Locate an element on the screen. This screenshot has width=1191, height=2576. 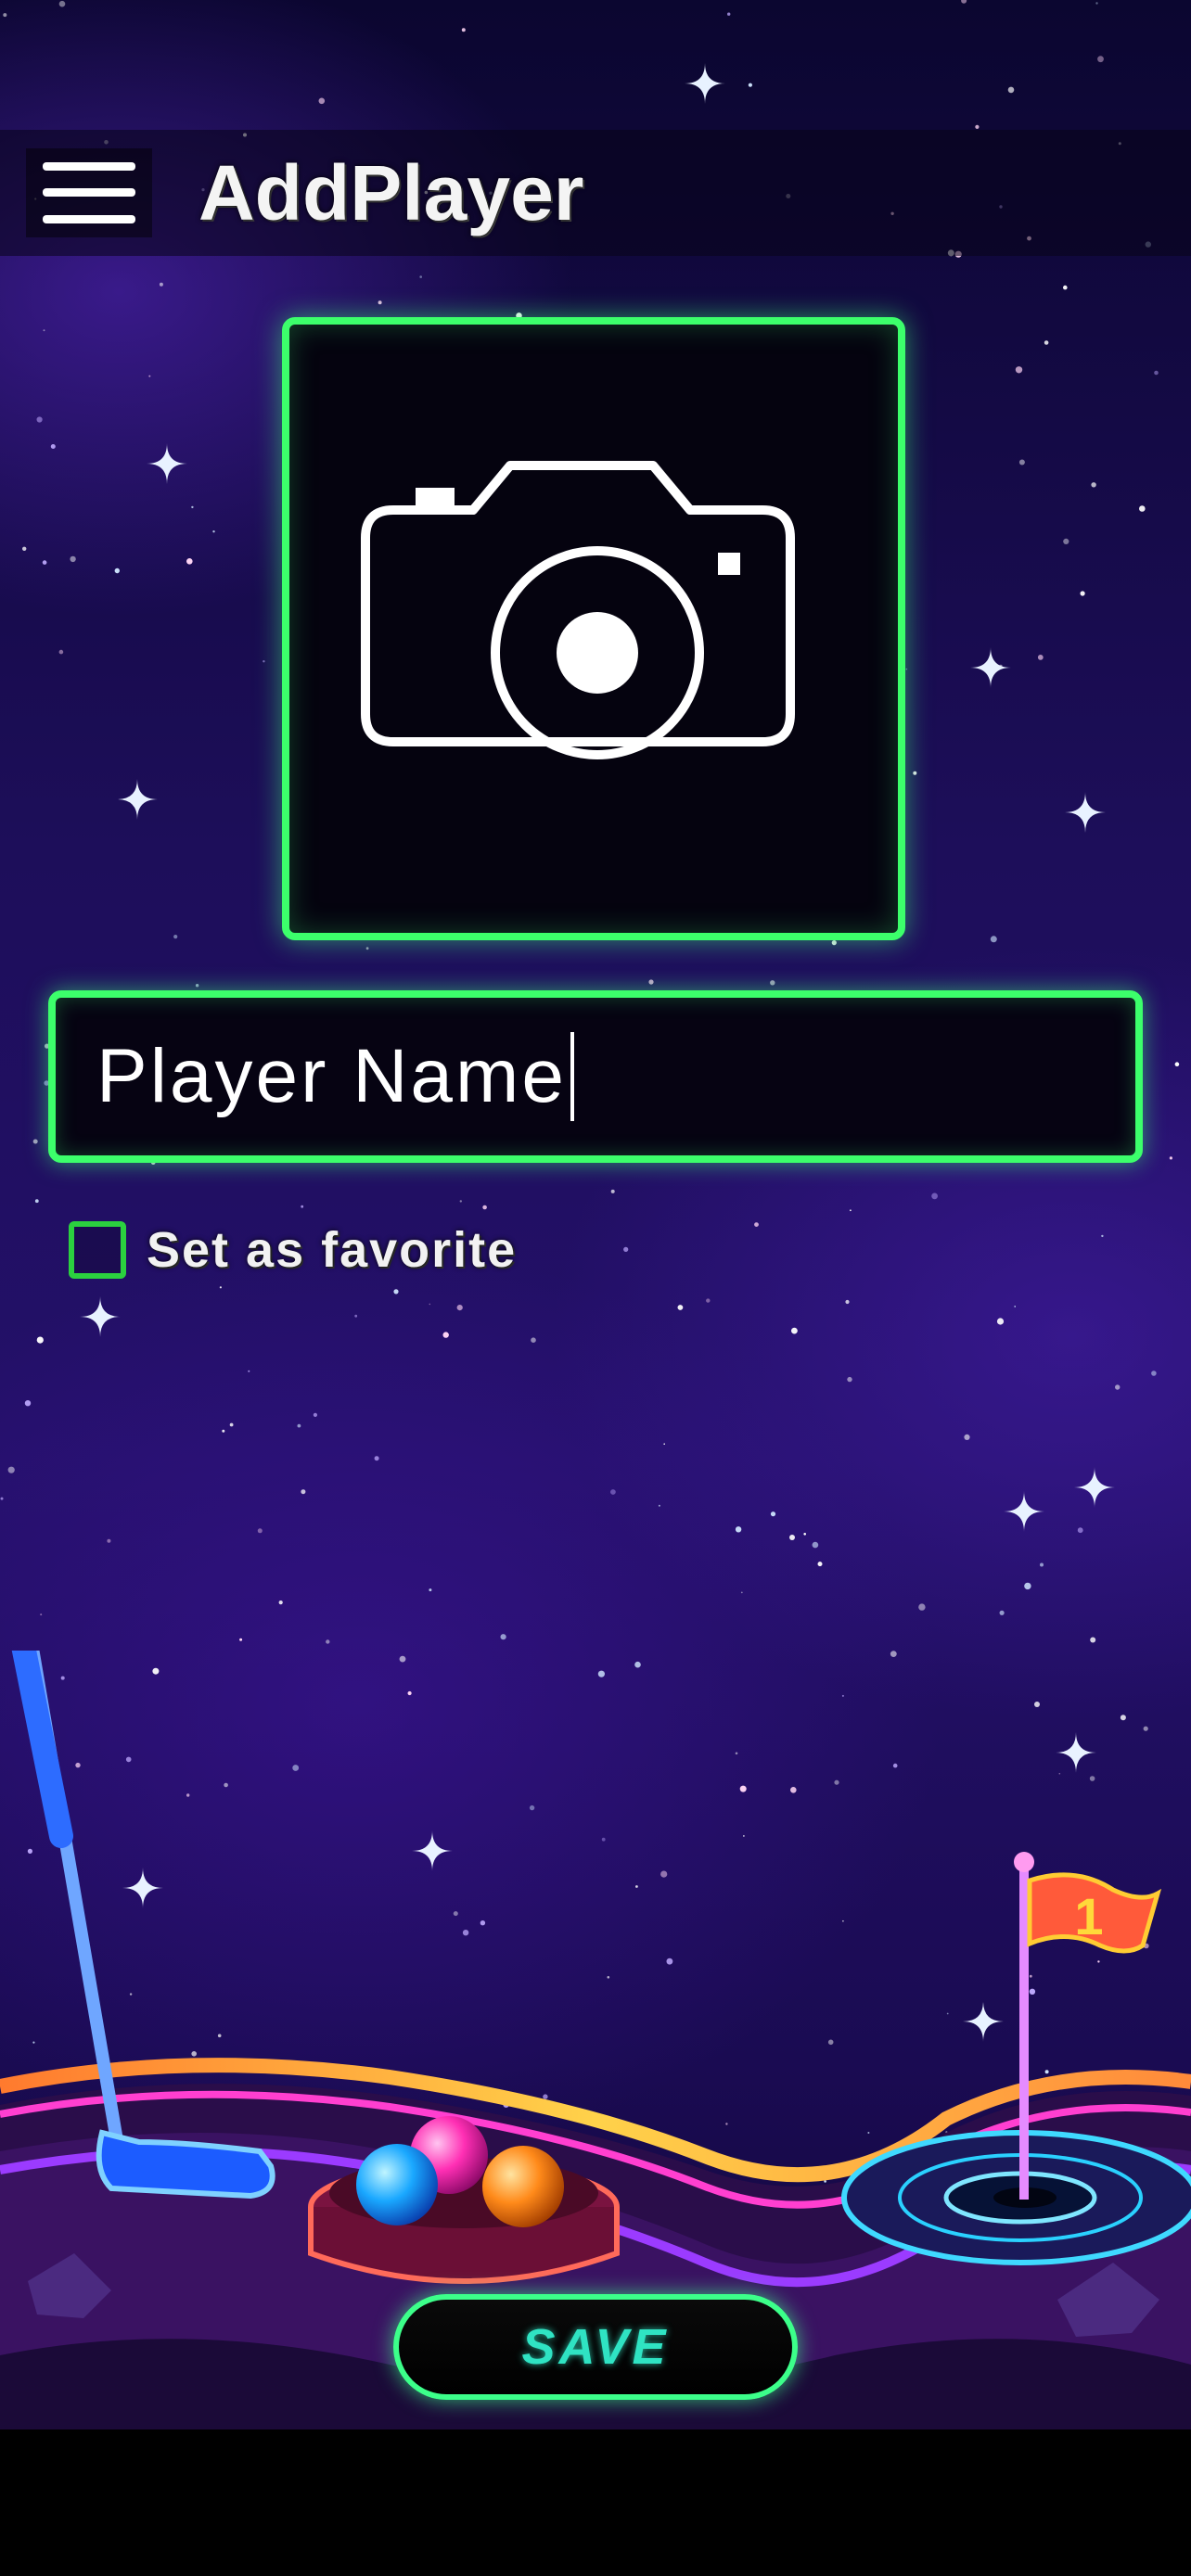
camera-icon is located at coordinates (578, 610).